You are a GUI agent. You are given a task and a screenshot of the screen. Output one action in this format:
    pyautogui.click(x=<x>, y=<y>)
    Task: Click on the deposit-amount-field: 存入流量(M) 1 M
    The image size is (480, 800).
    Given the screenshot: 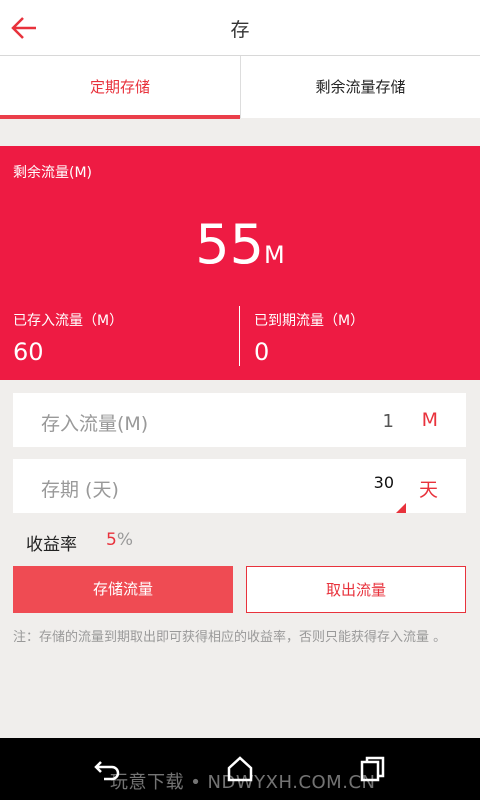 What is the action you would take?
    pyautogui.click(x=239, y=420)
    